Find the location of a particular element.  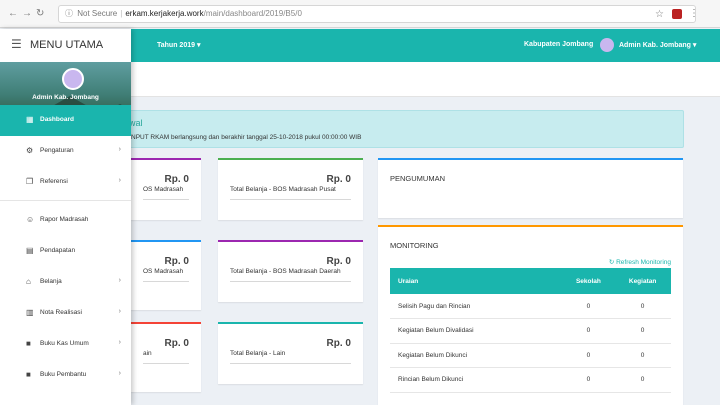

table-row: Selisih Pagu dan Rincian 0 0 is located at coordinates (530, 306).